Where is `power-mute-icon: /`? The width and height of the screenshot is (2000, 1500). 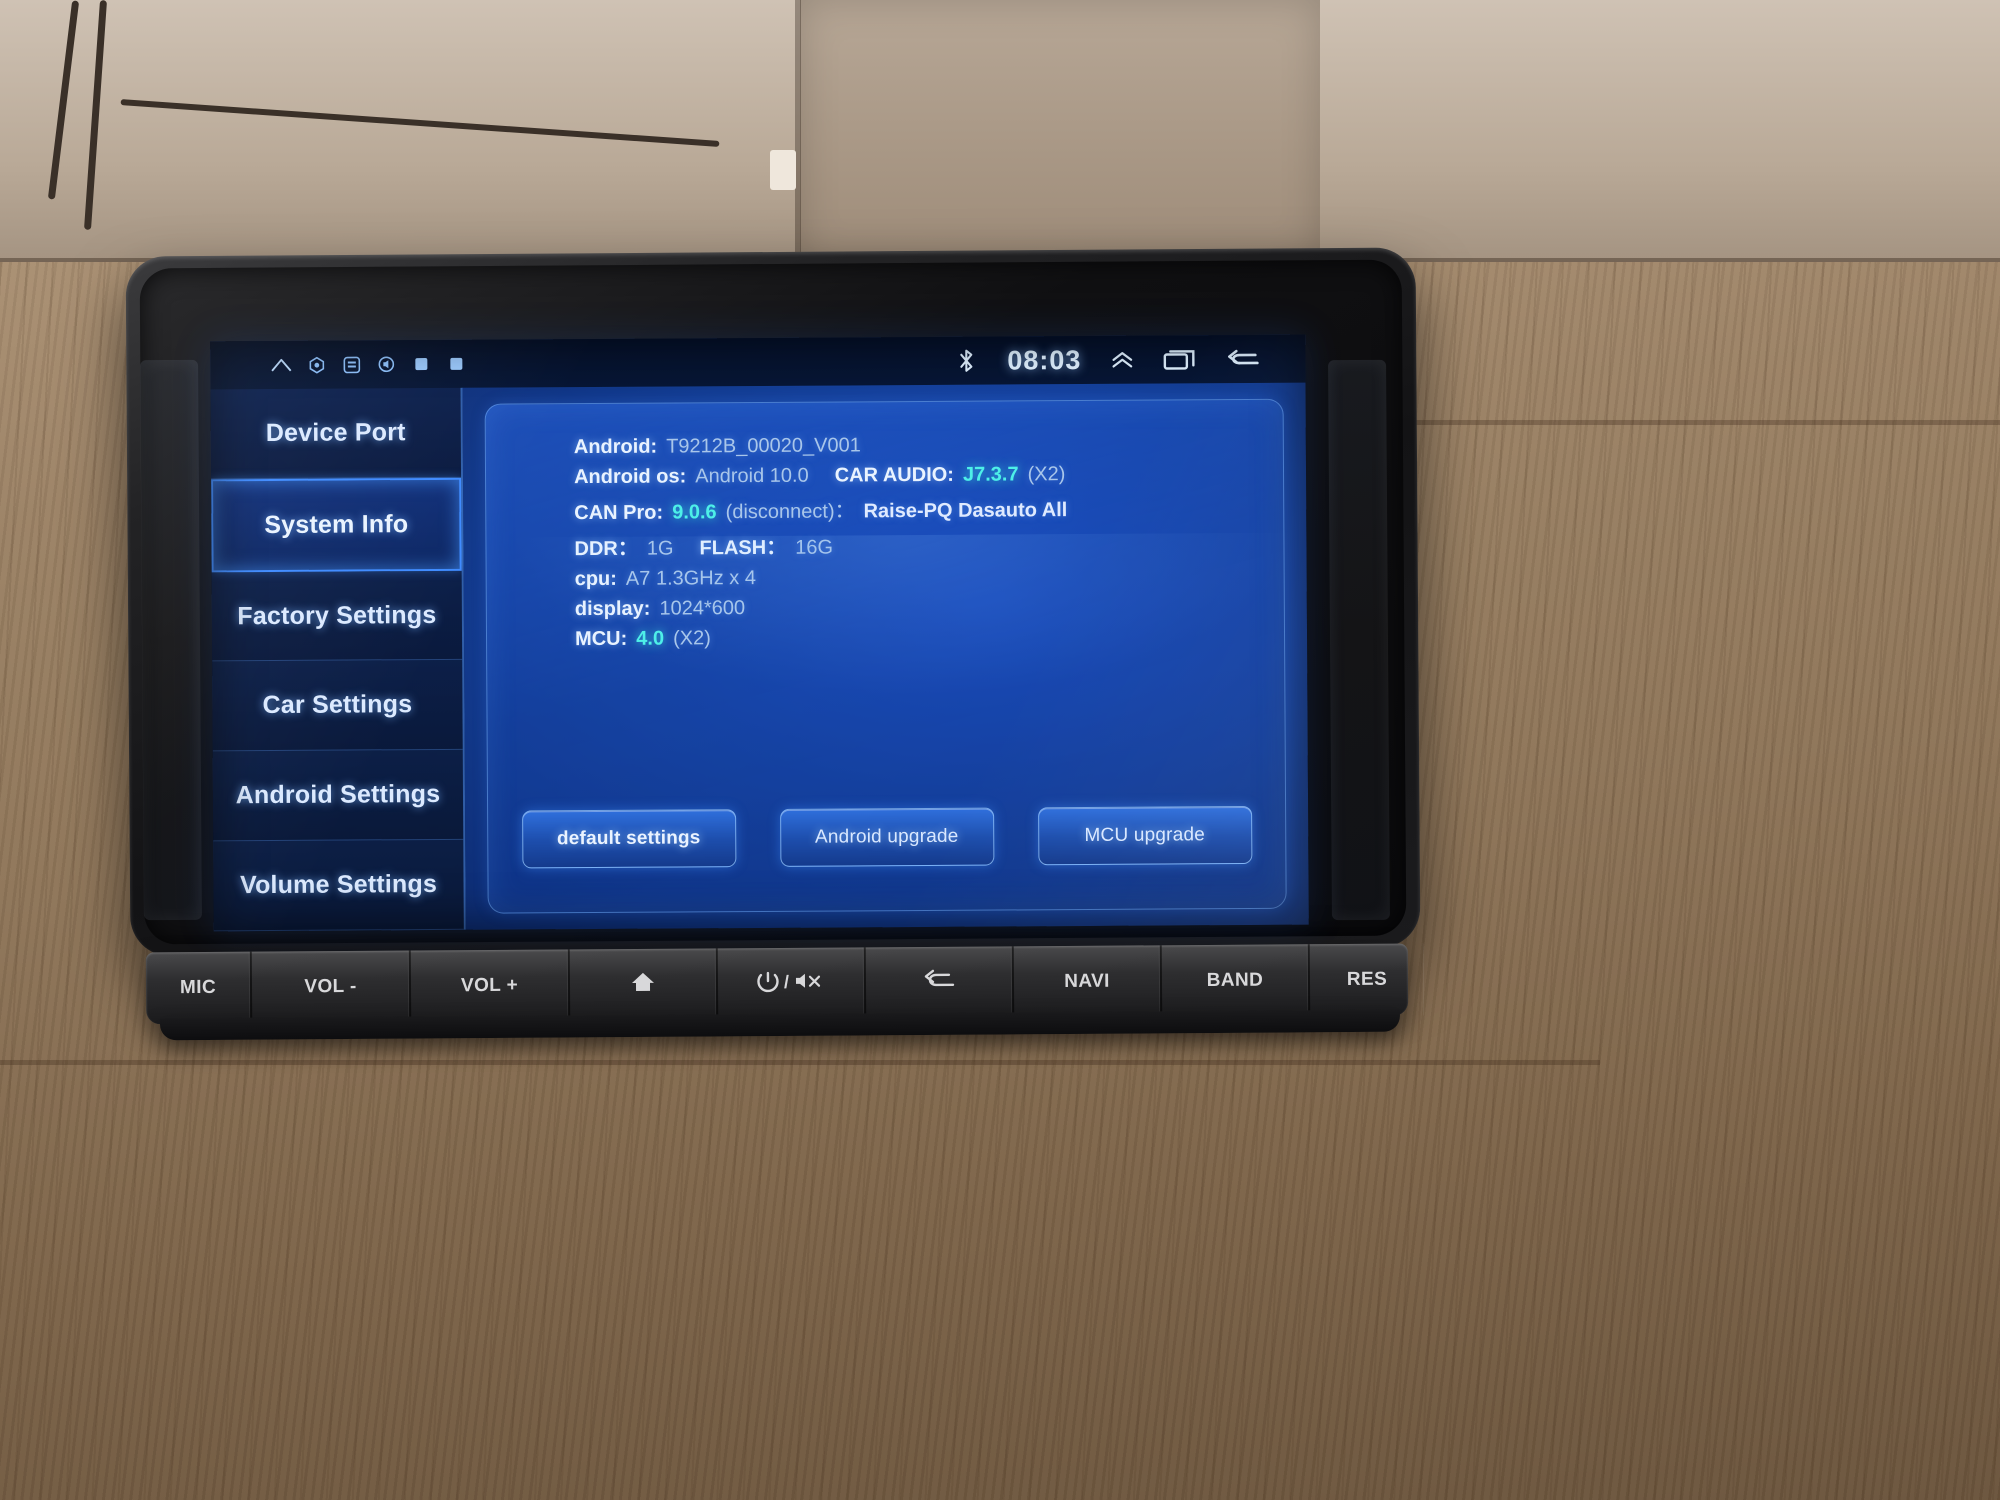
power-mute-icon: / is located at coordinates (791, 984).